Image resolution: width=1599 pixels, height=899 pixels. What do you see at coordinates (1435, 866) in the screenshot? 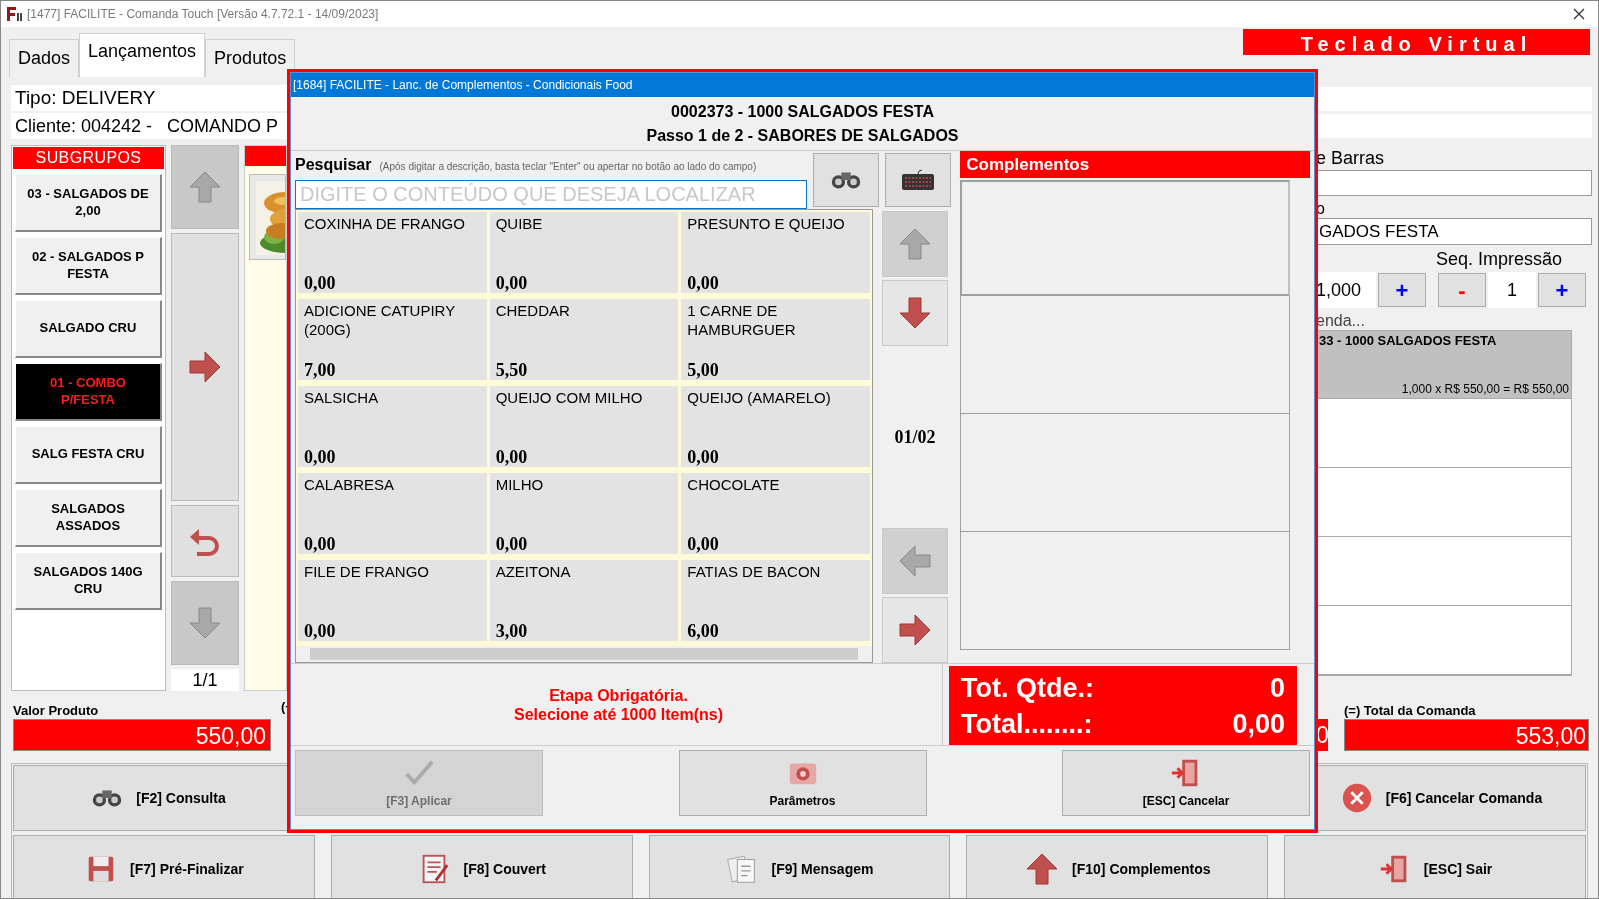
I see `action-button: [ESC] Sair` at bounding box center [1435, 866].